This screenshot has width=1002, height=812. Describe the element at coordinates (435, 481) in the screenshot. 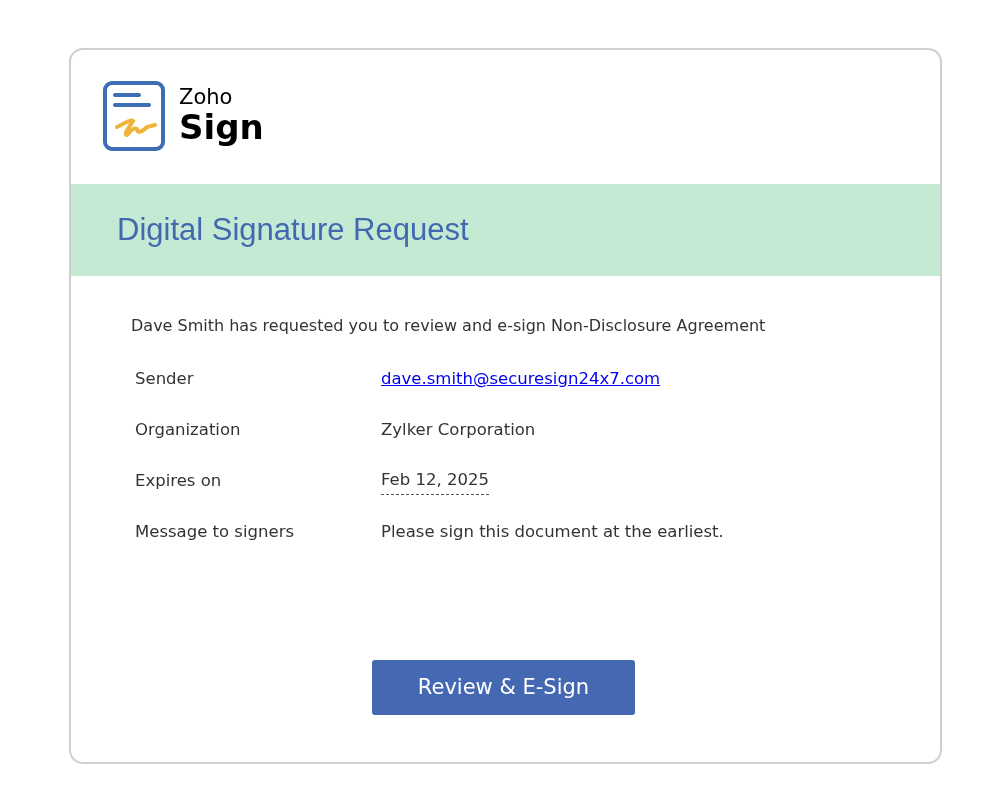

I see `detail-value: Feb 12, 2025` at that location.